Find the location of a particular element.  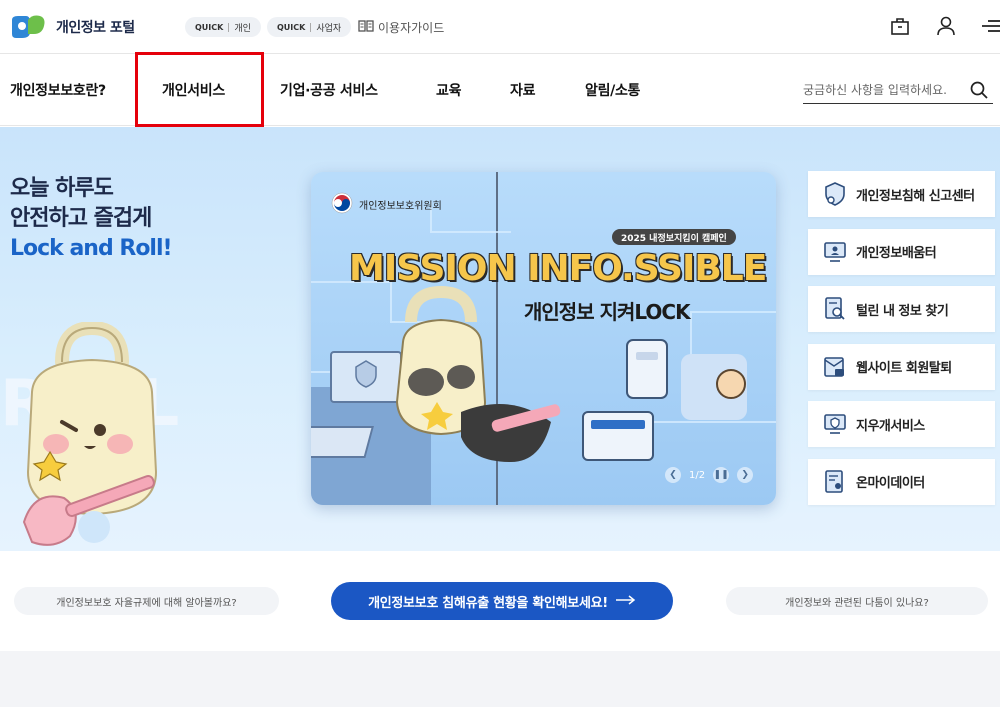

doc-user-icon is located at coordinates (835, 482).